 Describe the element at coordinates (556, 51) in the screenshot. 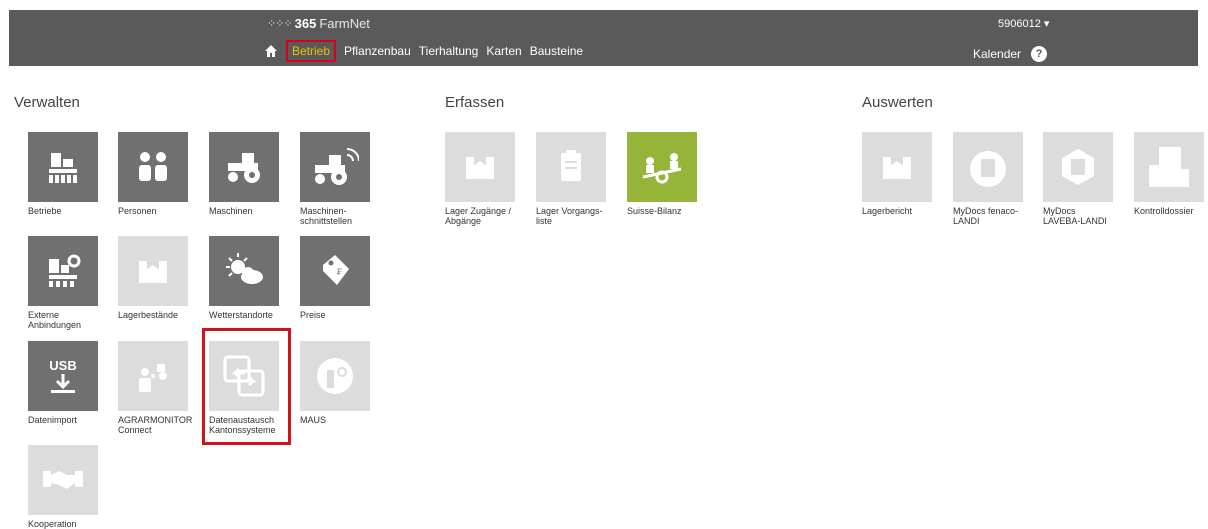

I see `nav-bausteine: Bausteine` at that location.